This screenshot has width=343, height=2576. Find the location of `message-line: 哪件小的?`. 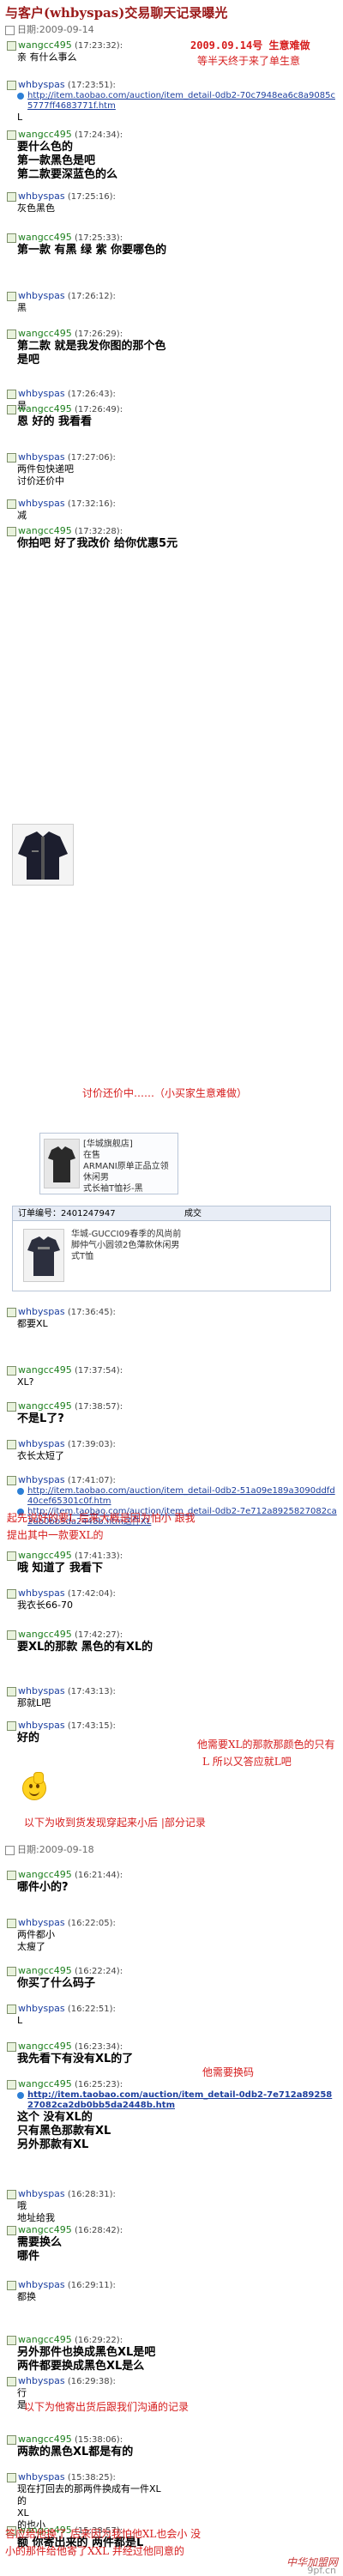

message-line: 哪件小的? is located at coordinates (43, 1887).